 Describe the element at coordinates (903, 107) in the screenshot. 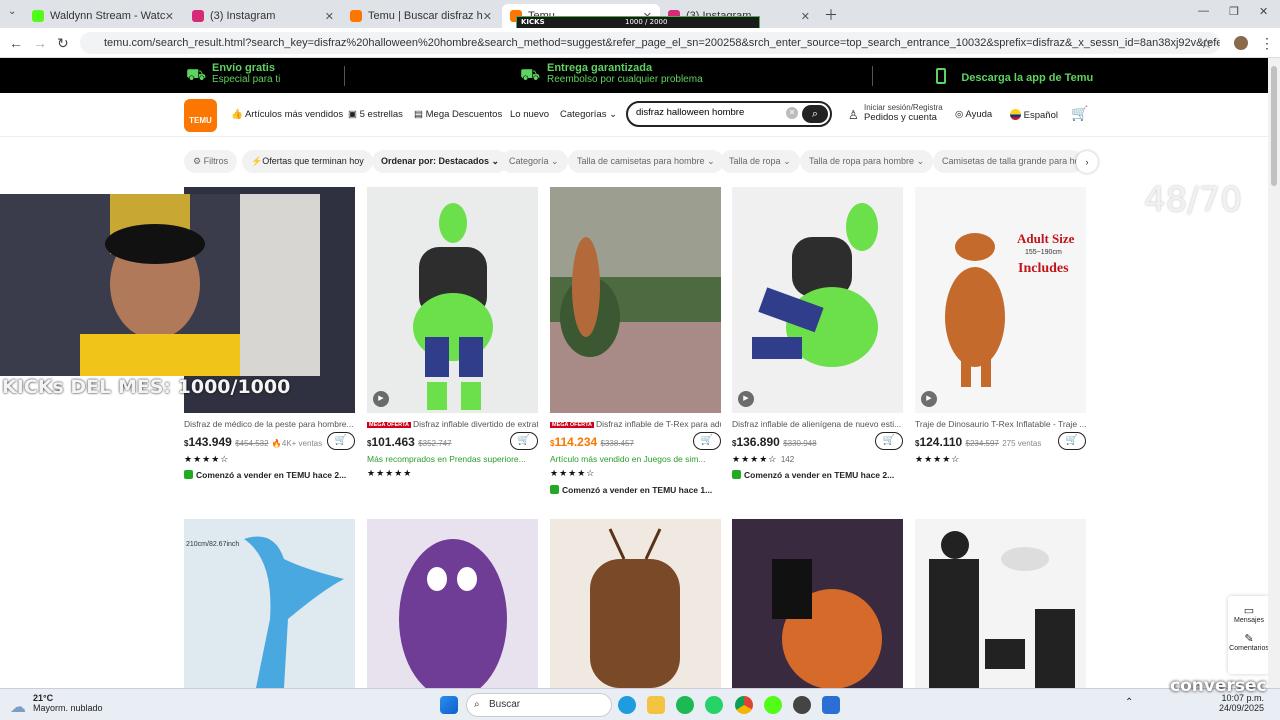

I see `account-line1: Iniciar sesión/Registra` at that location.